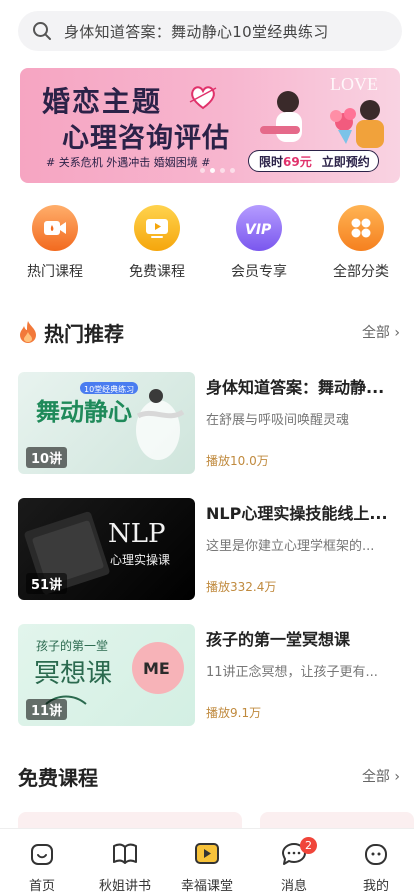  What do you see at coordinates (278, 420) in the screenshot?
I see `course-subtitle: 在舒展与呼吸间唤醒灵魂` at bounding box center [278, 420].